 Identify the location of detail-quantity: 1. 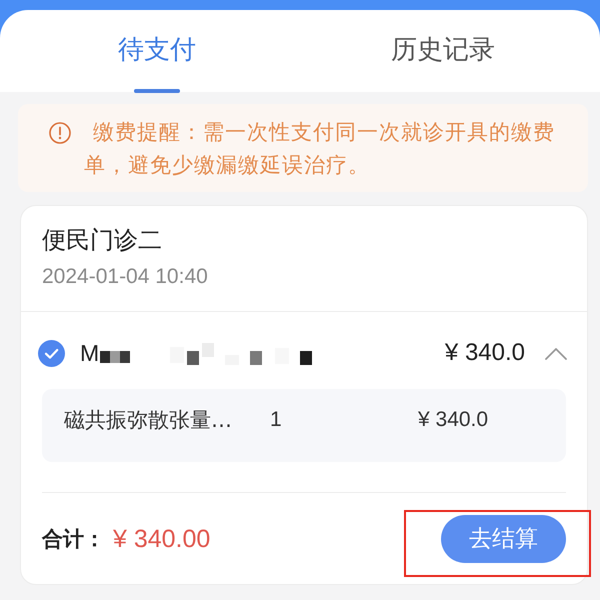
(276, 420).